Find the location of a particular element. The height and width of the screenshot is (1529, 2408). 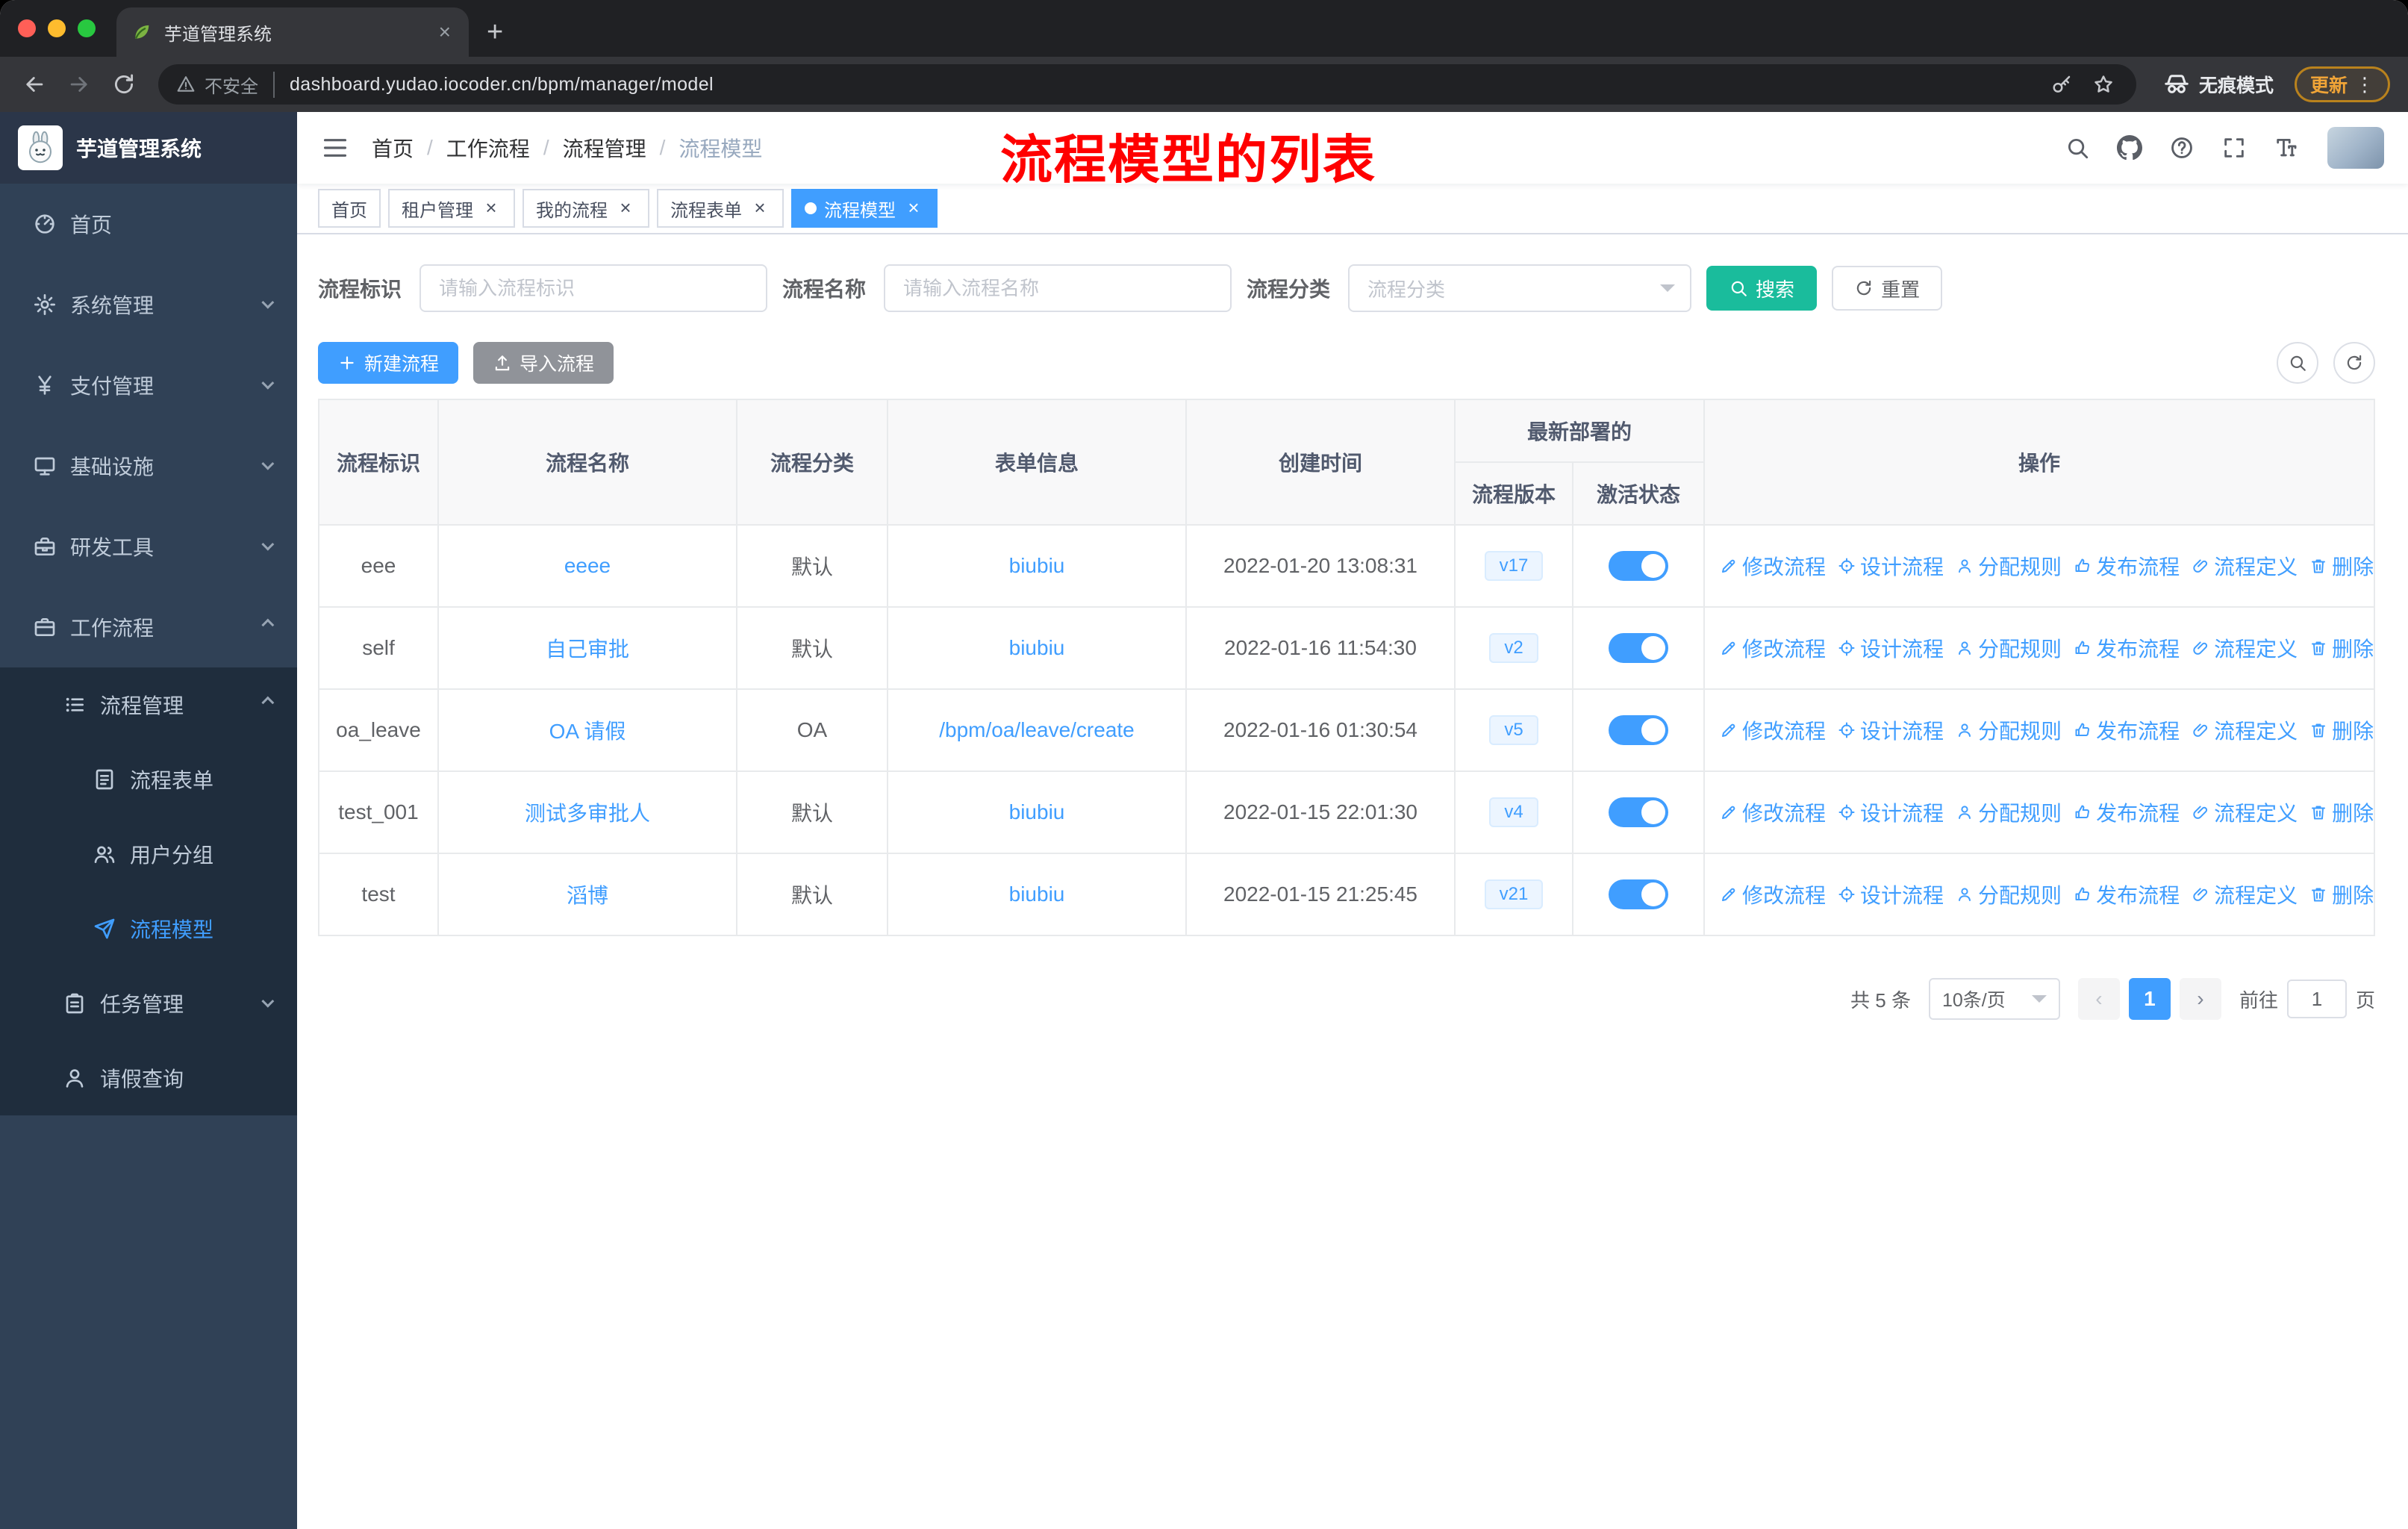

password-key-button is located at coordinates (2062, 84).